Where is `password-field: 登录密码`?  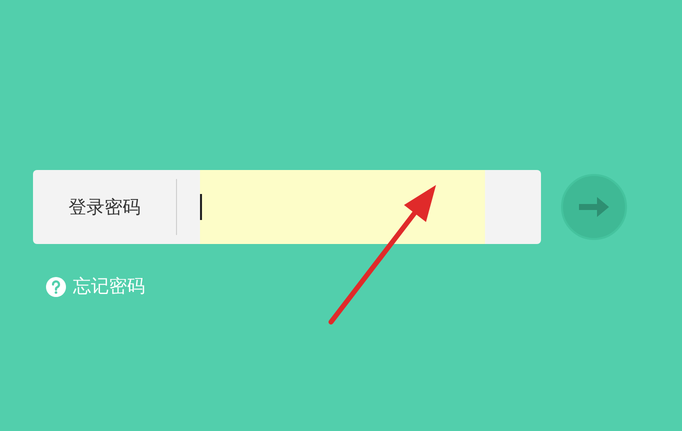
password-field: 登录密码 is located at coordinates (287, 207).